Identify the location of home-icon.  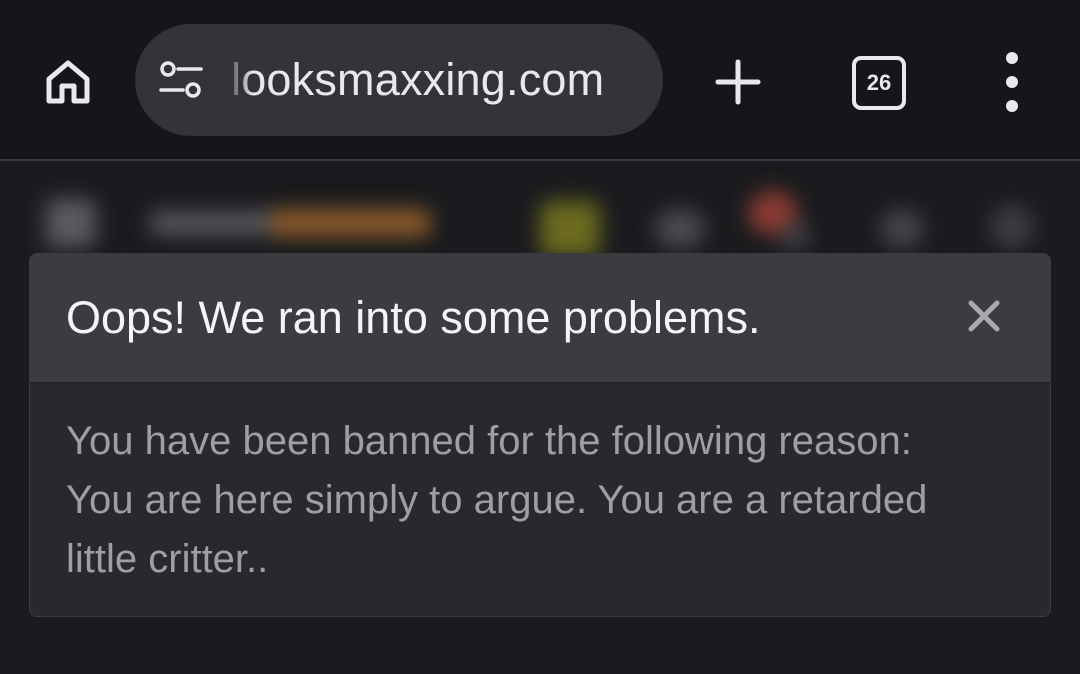
(68, 82).